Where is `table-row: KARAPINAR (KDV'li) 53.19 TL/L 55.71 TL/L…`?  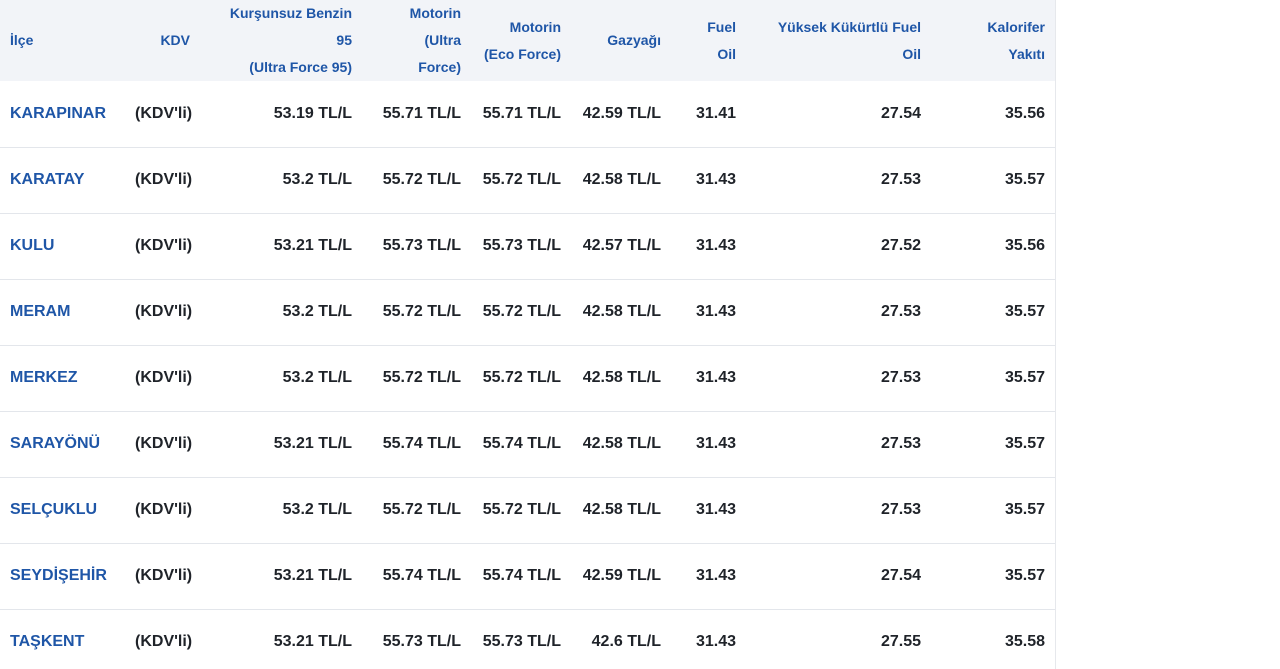
table-row: KARAPINAR (KDV'li) 53.19 TL/L 55.71 TL/L… is located at coordinates (527, 114).